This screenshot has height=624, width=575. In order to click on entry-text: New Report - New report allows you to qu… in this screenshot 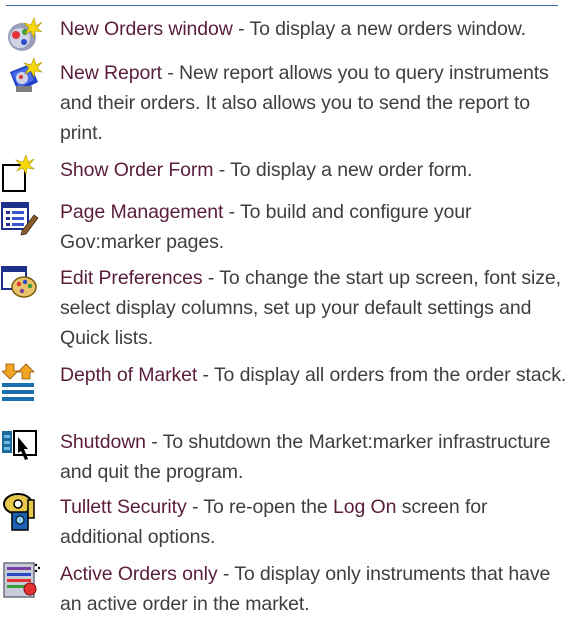, I will do `click(314, 103)`.